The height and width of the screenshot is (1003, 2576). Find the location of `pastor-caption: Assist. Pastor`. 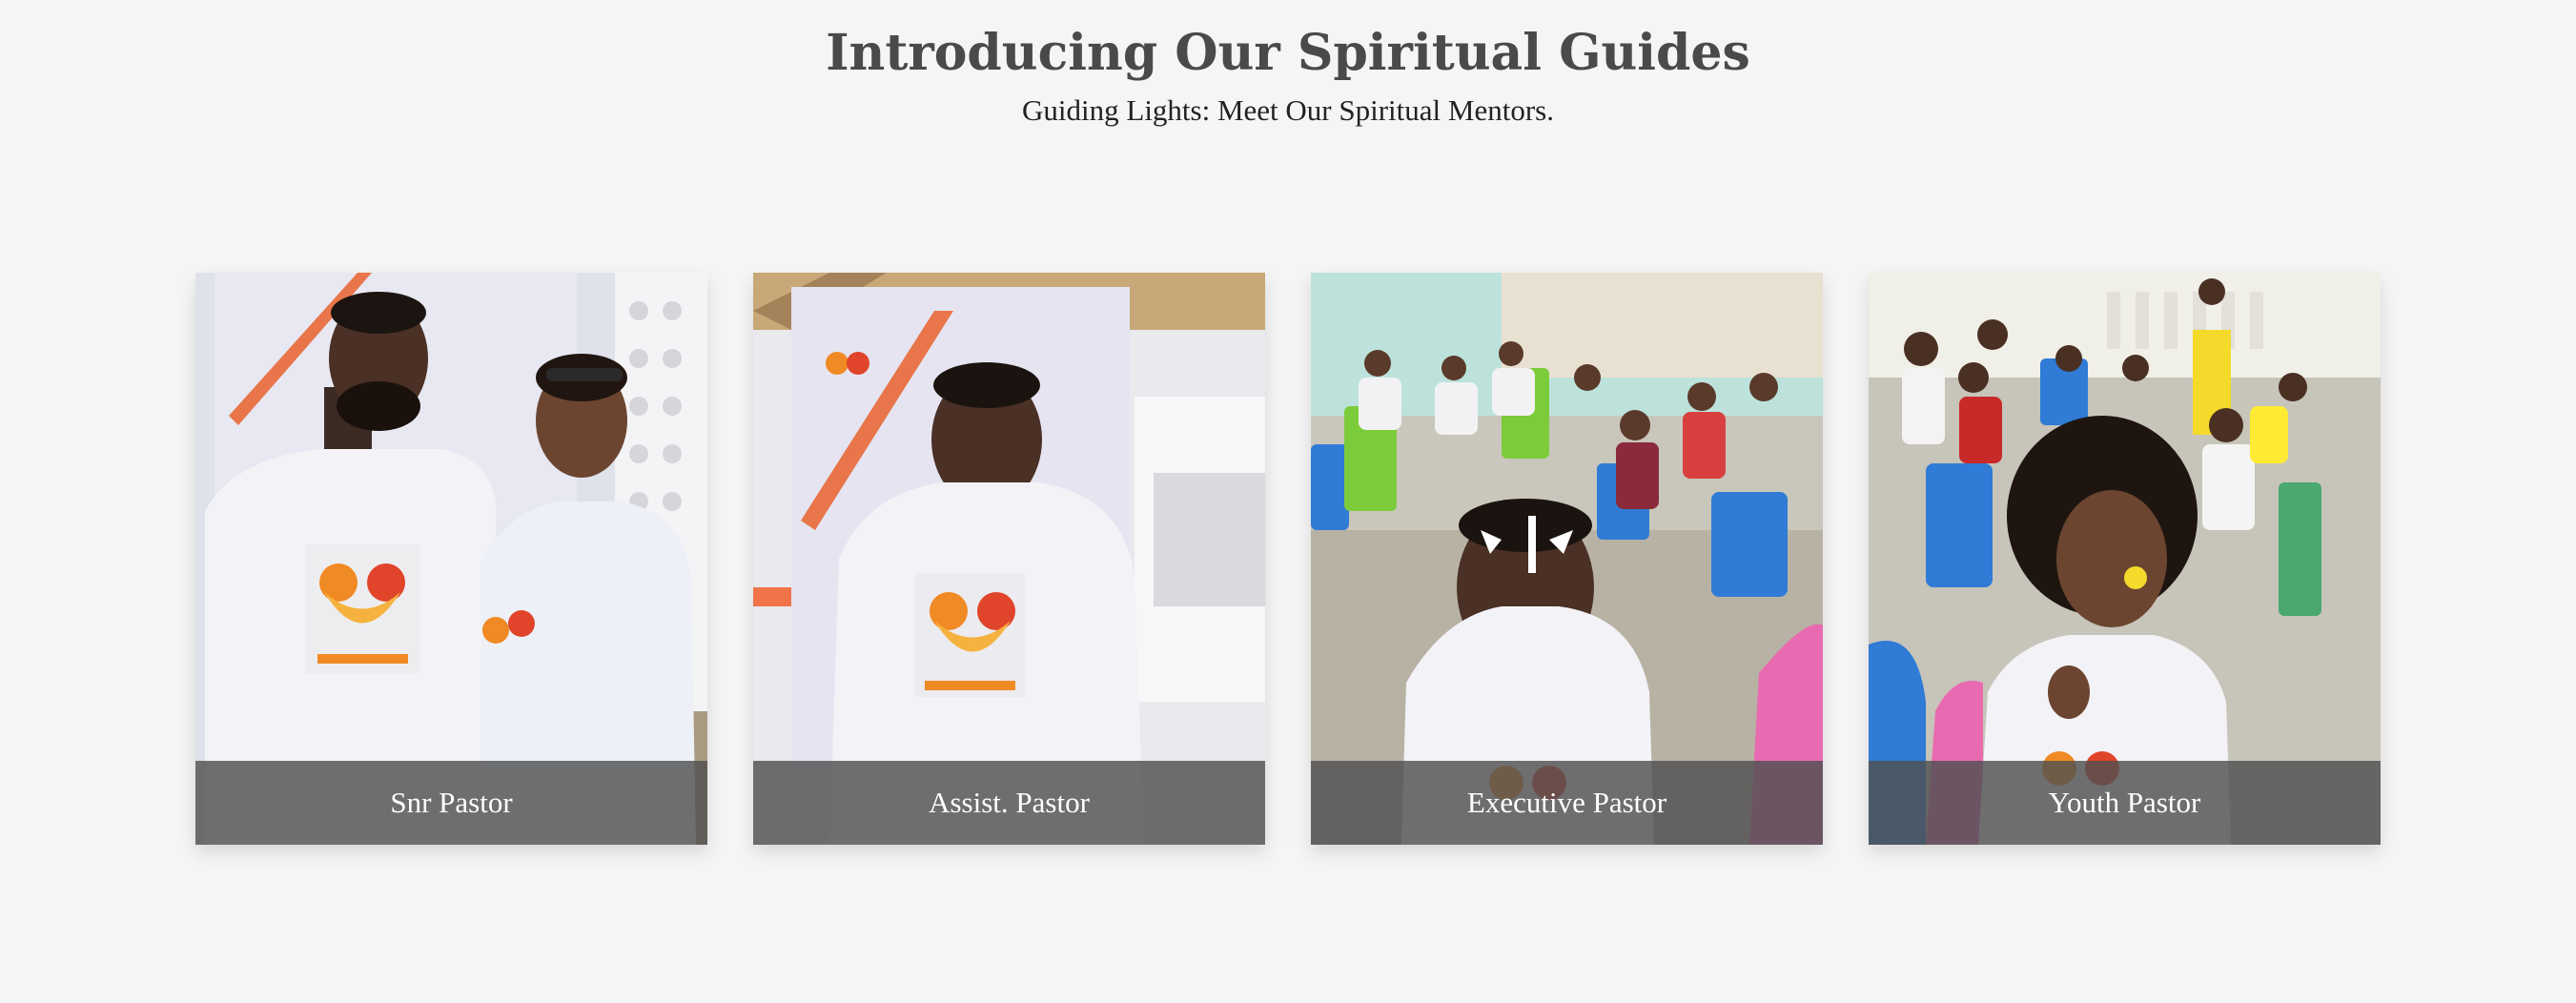

pastor-caption: Assist. Pastor is located at coordinates (1009, 803).